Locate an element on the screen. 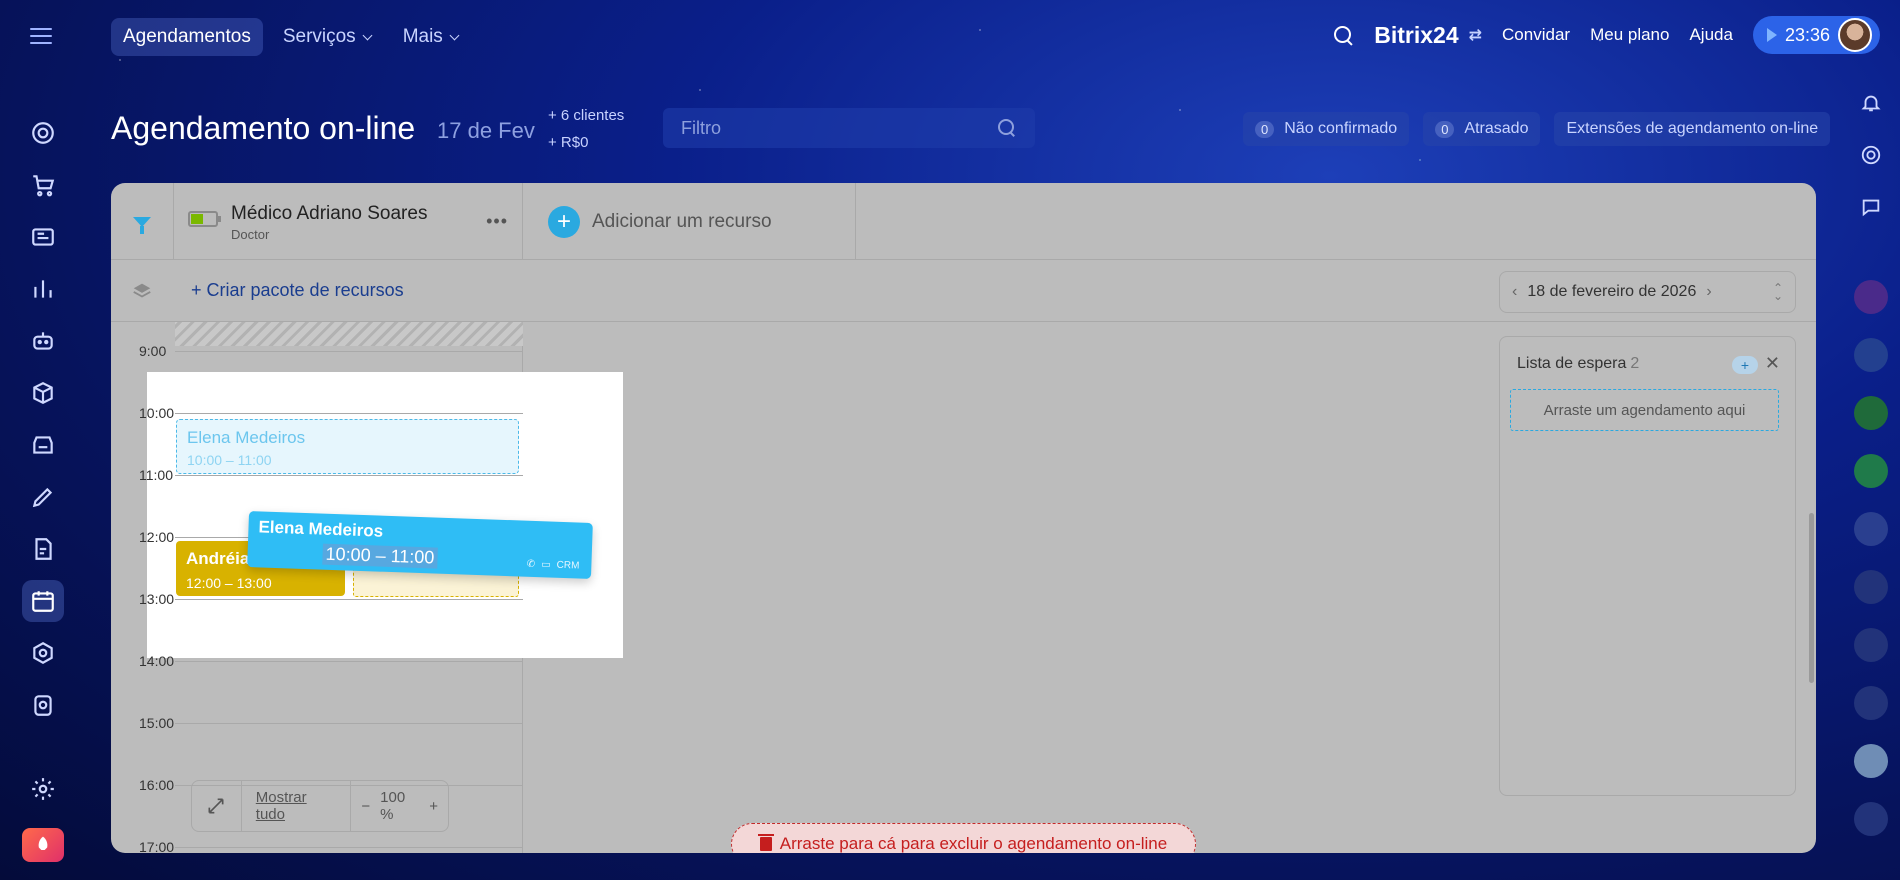 The width and height of the screenshot is (1900, 880). channel-icon is located at coordinates (1871, 297).